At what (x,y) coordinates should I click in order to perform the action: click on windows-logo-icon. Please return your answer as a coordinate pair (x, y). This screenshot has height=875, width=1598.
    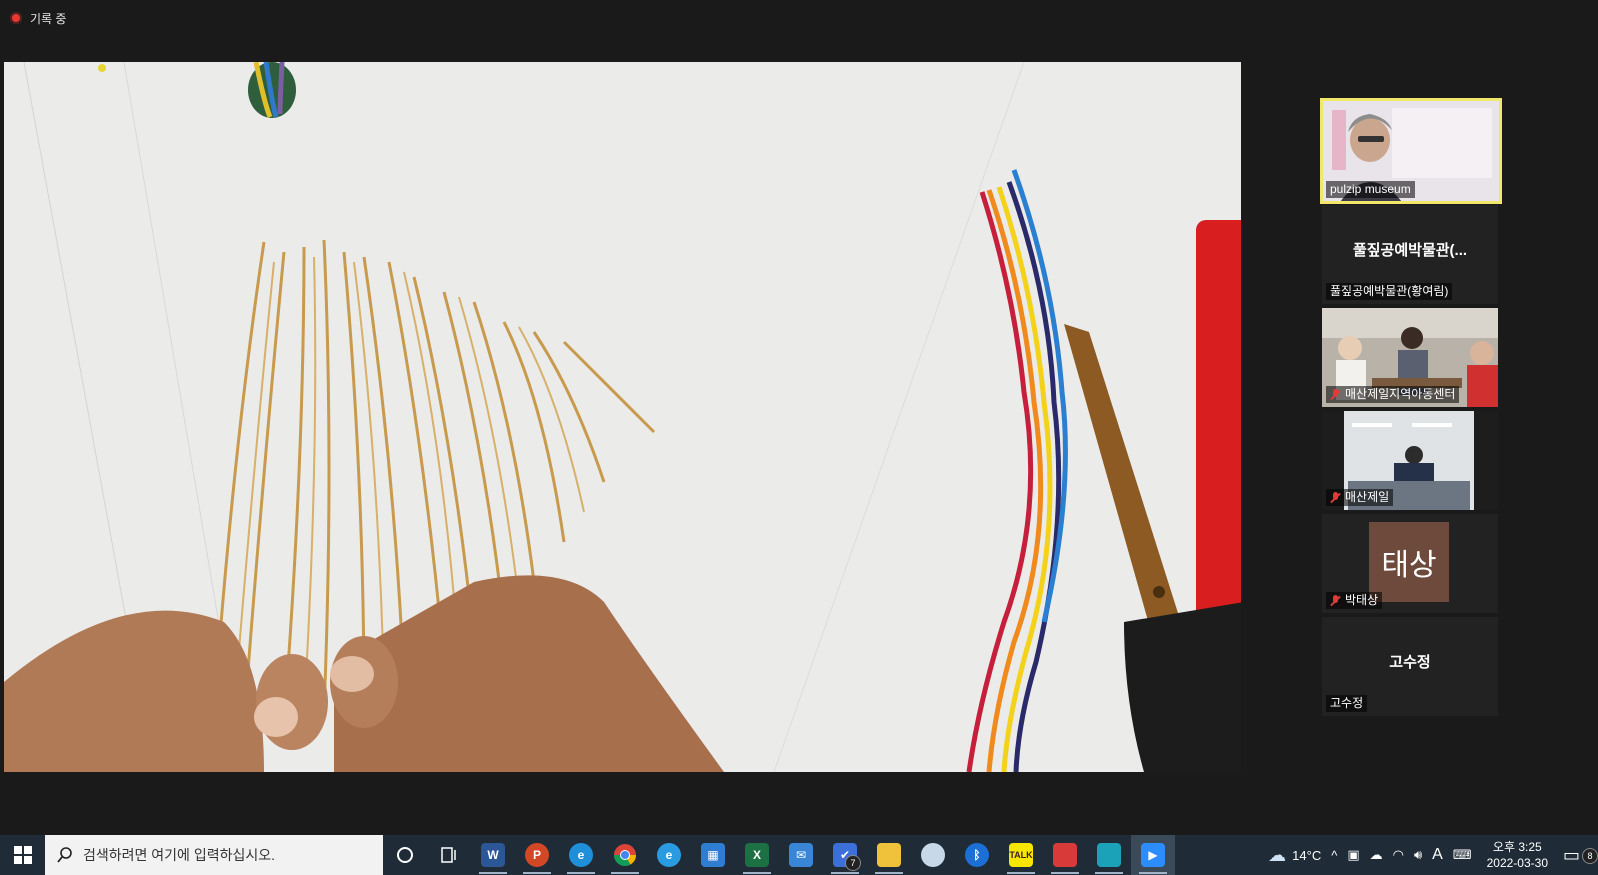
    Looking at the image, I should click on (22, 855).